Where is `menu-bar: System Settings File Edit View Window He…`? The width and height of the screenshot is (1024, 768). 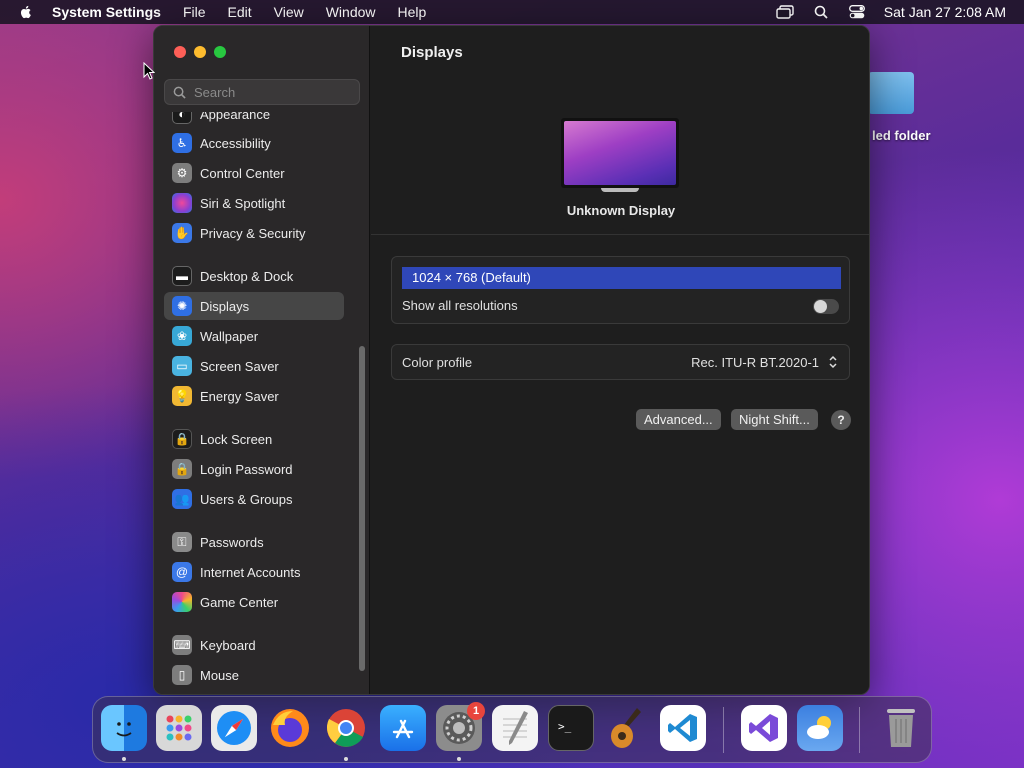
menu-bar: System Settings File Edit View Window He… is located at coordinates (512, 12).